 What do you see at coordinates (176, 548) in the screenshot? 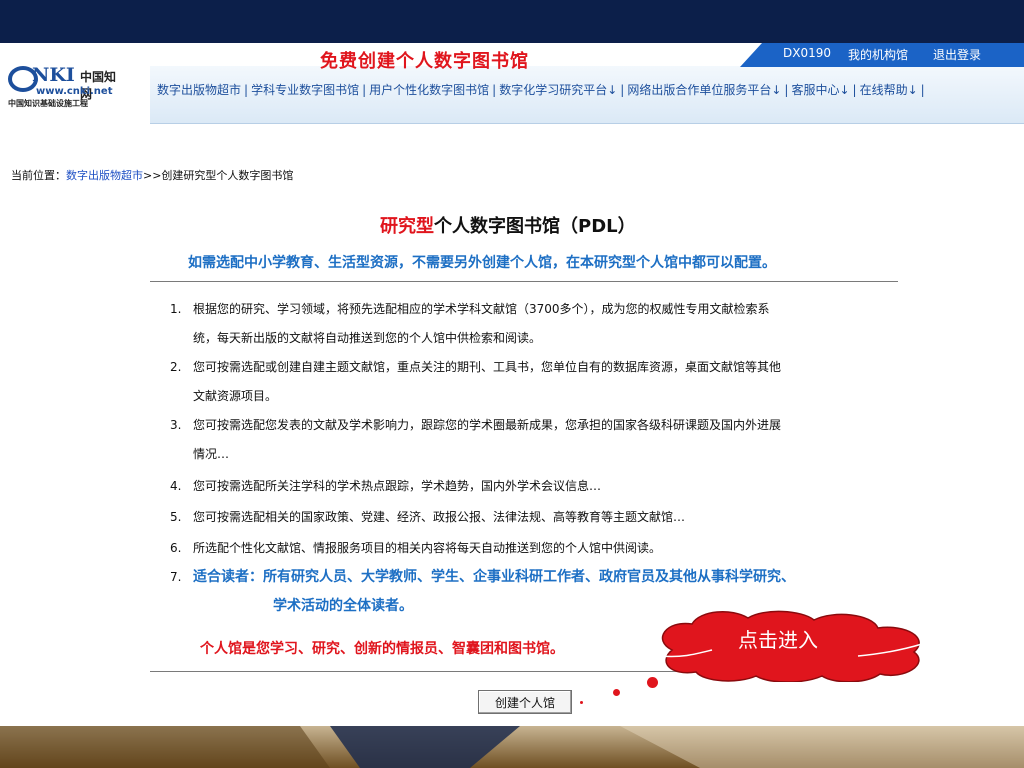
I see `list-item-number: 6.` at bounding box center [176, 548].